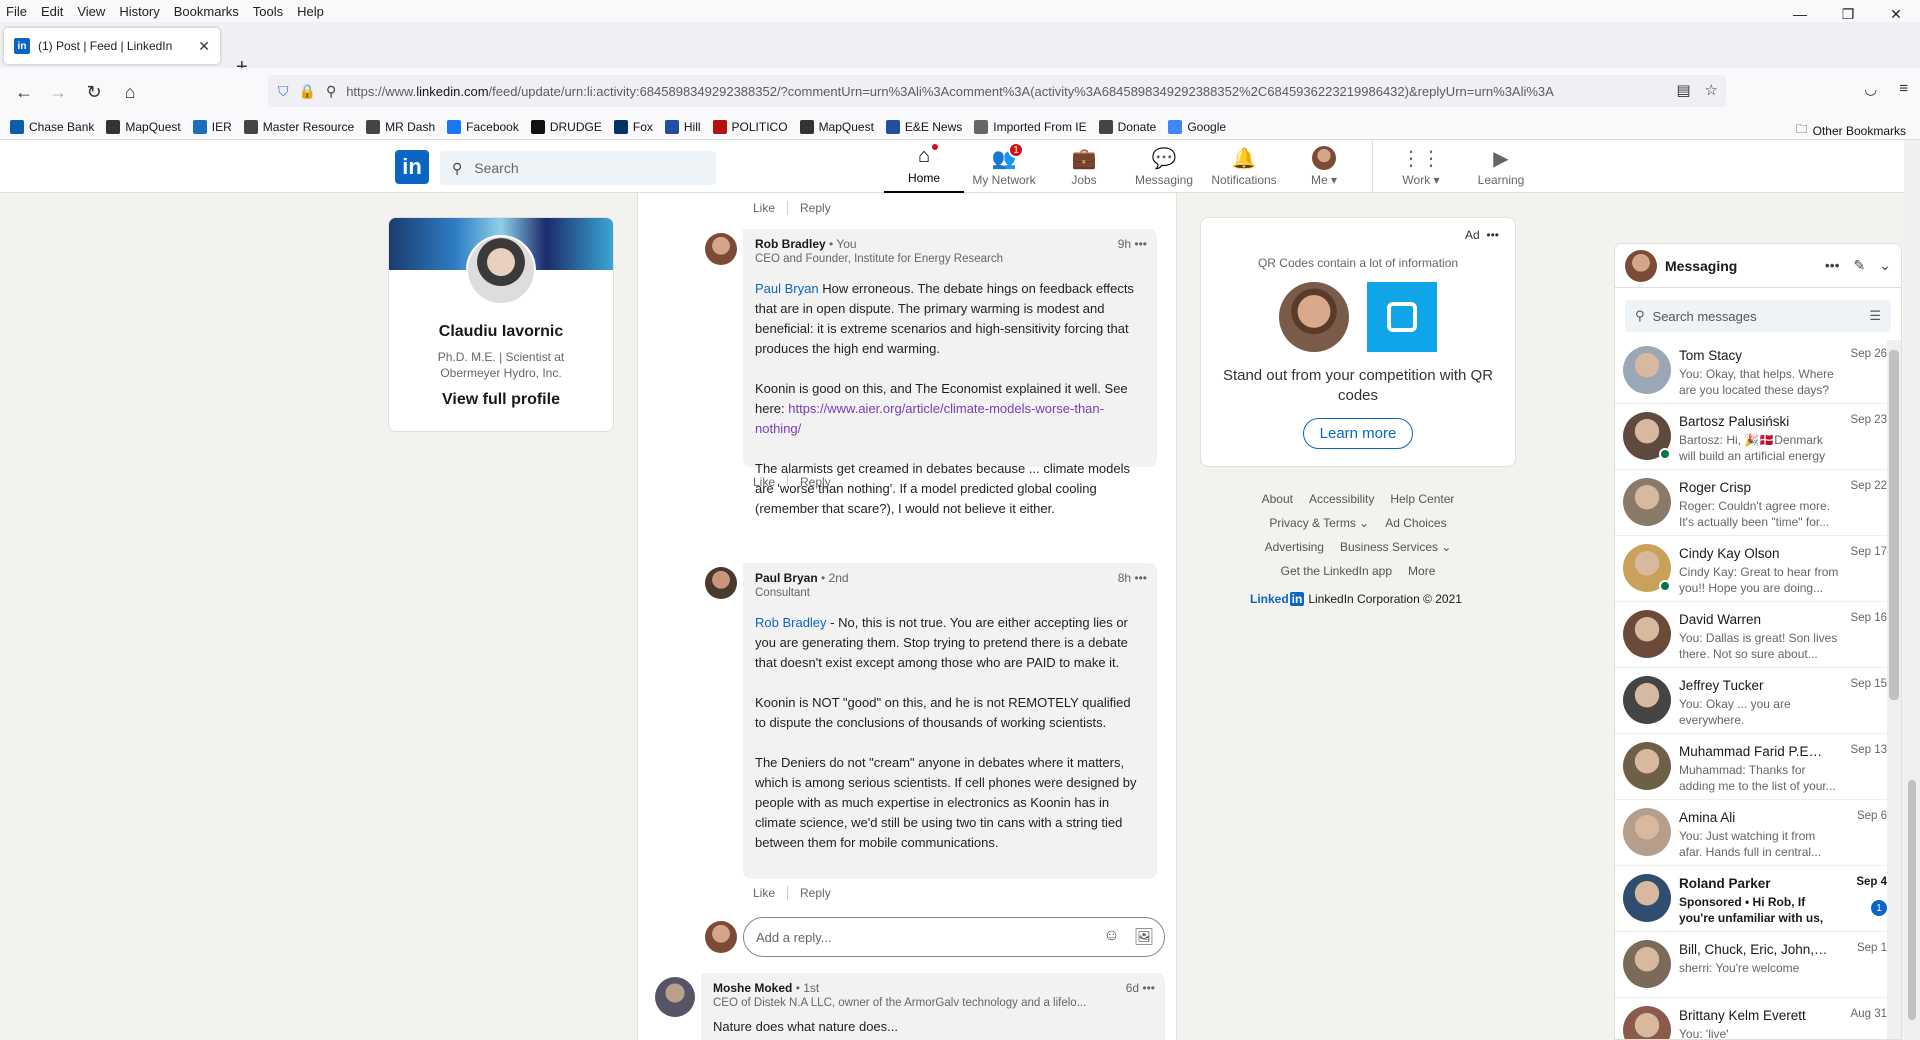 This screenshot has width=1920, height=1040. What do you see at coordinates (112, 46) in the screenshot?
I see `browser-tab-active: in (1) Post | Feed | LinkedIn ✕` at bounding box center [112, 46].